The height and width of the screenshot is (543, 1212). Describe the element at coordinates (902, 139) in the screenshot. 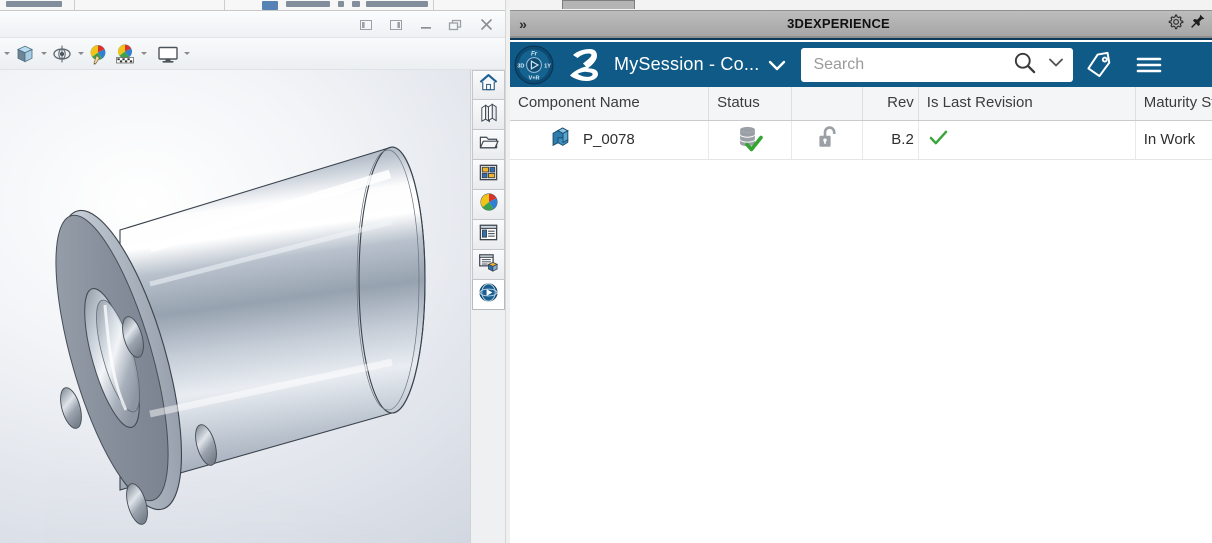

I see `rev-text: B.2` at that location.